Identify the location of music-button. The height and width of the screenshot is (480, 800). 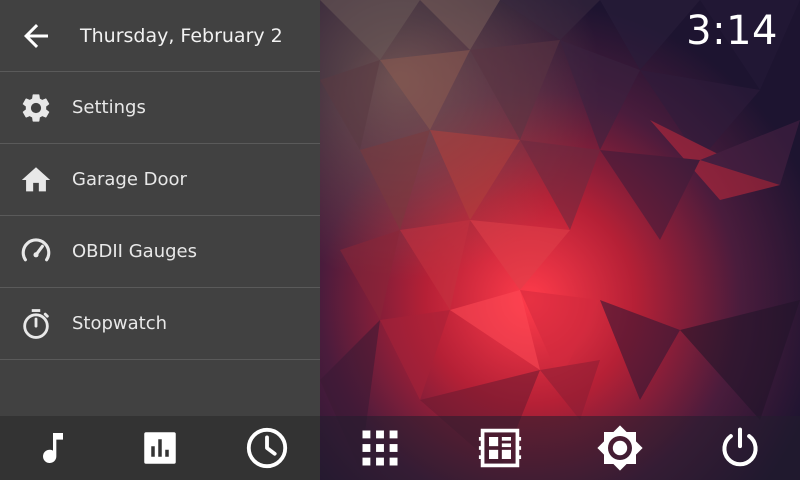
(53, 448).